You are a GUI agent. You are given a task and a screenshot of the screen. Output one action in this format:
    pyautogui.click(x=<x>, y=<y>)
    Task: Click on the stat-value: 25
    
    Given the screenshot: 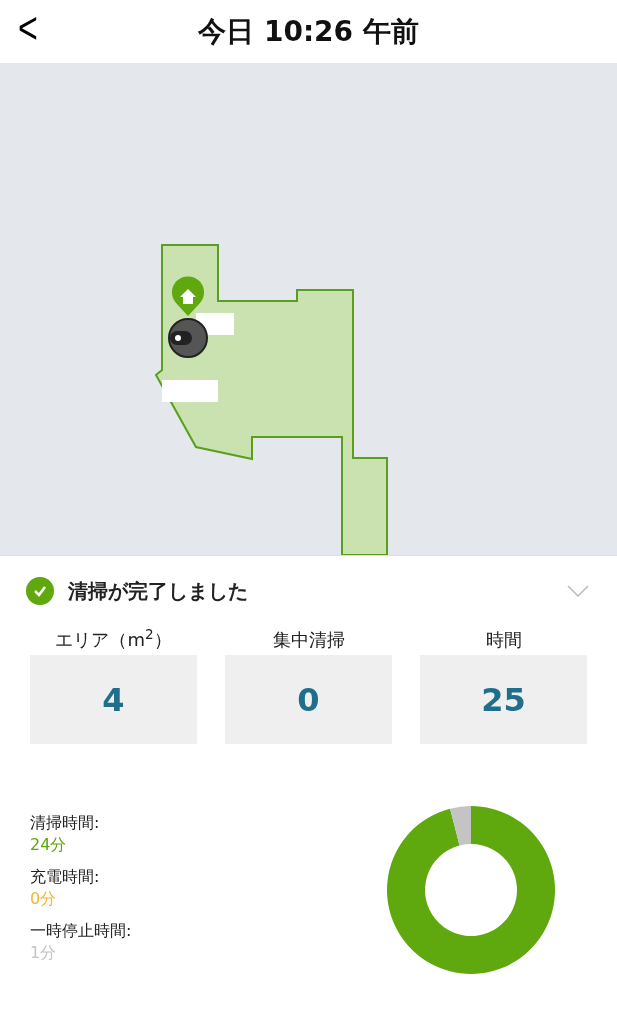 What is the action you would take?
    pyautogui.click(x=503, y=699)
    